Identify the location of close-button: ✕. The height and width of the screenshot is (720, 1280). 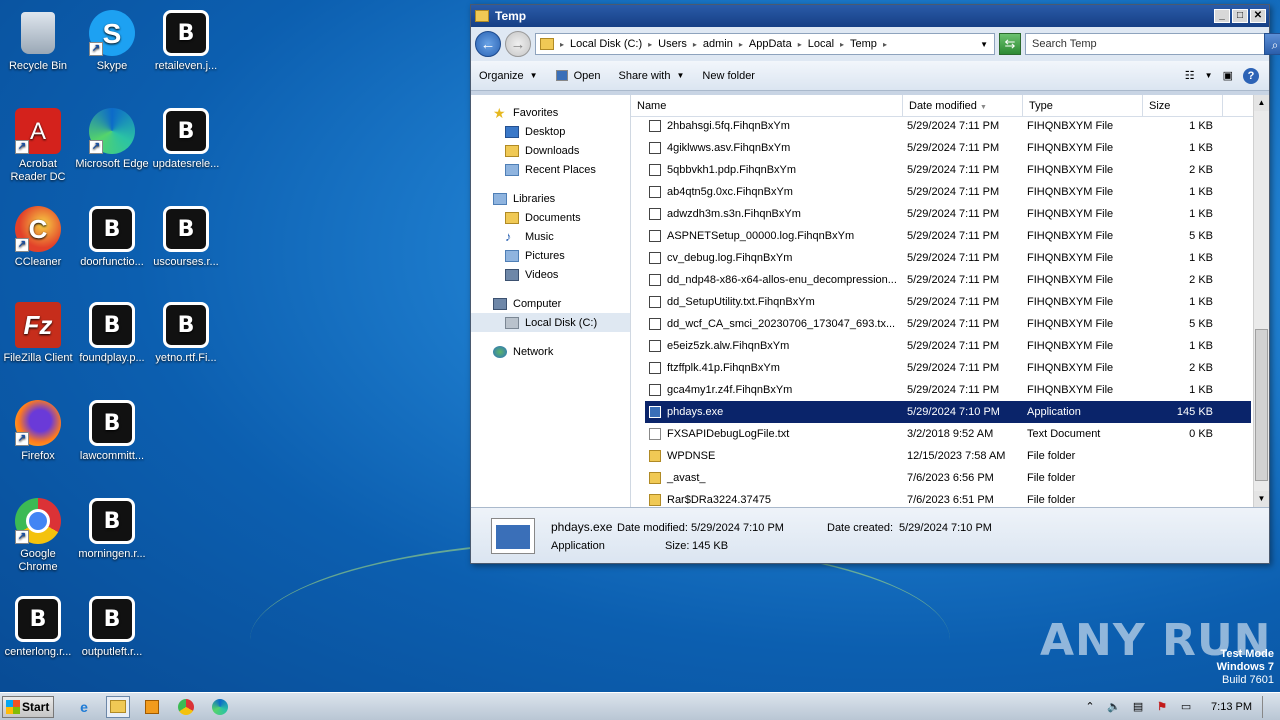
(1258, 16).